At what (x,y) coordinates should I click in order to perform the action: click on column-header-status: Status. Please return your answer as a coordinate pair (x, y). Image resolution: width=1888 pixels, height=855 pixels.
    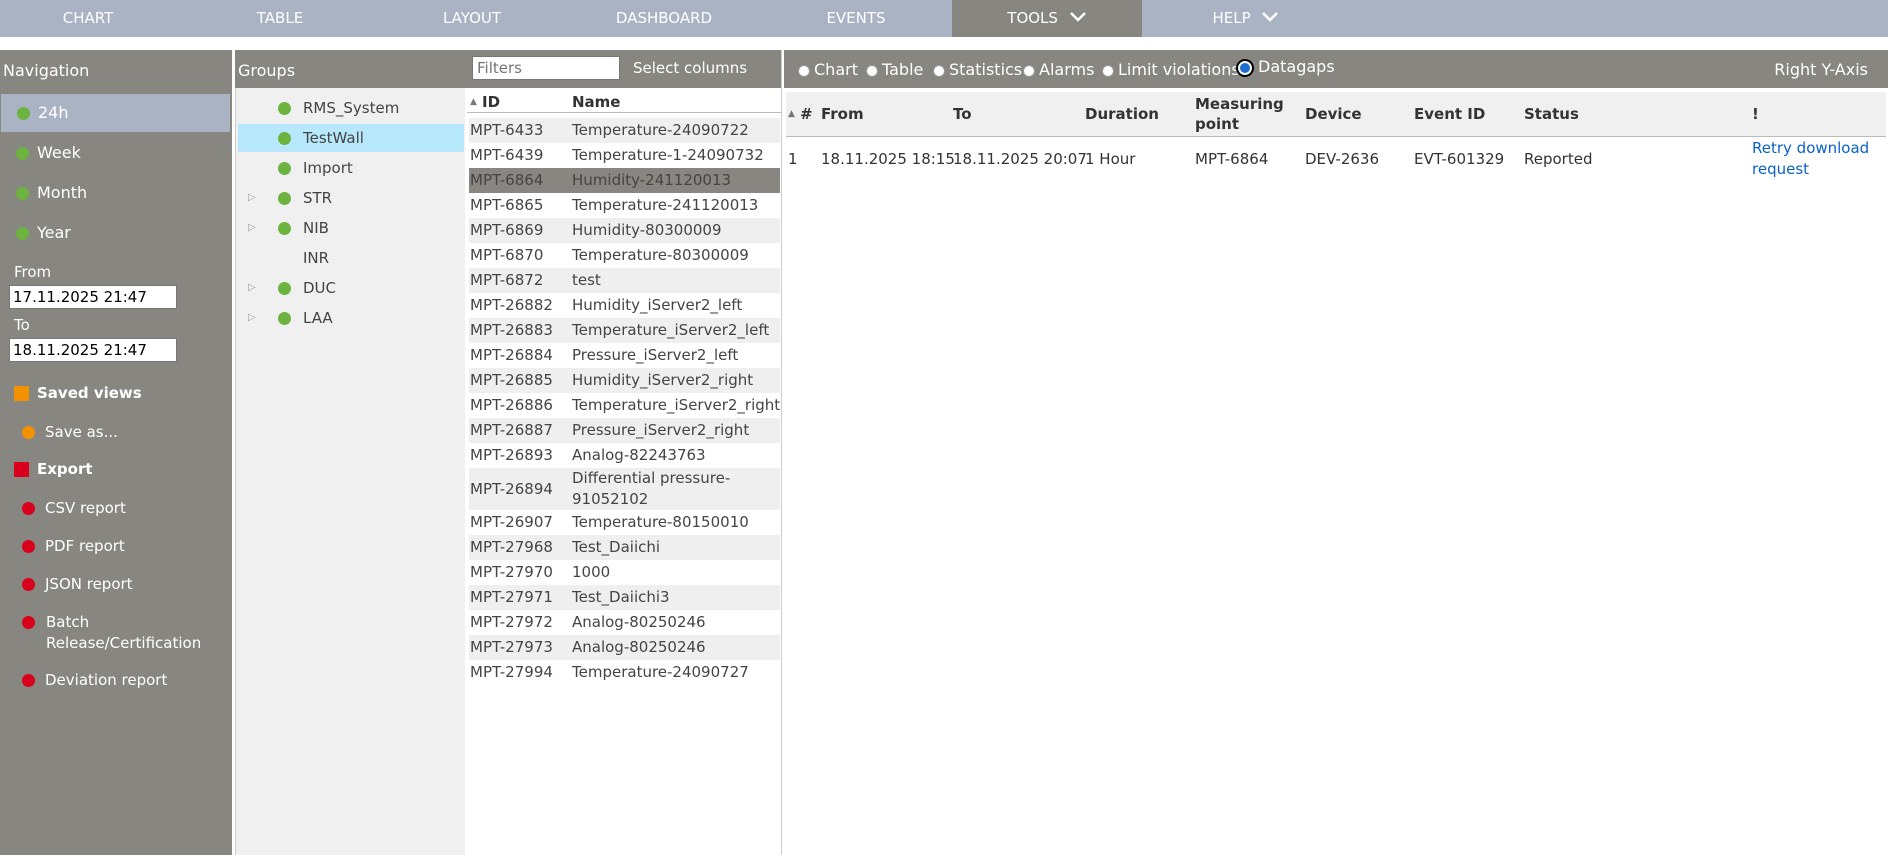
    Looking at the image, I should click on (1551, 114).